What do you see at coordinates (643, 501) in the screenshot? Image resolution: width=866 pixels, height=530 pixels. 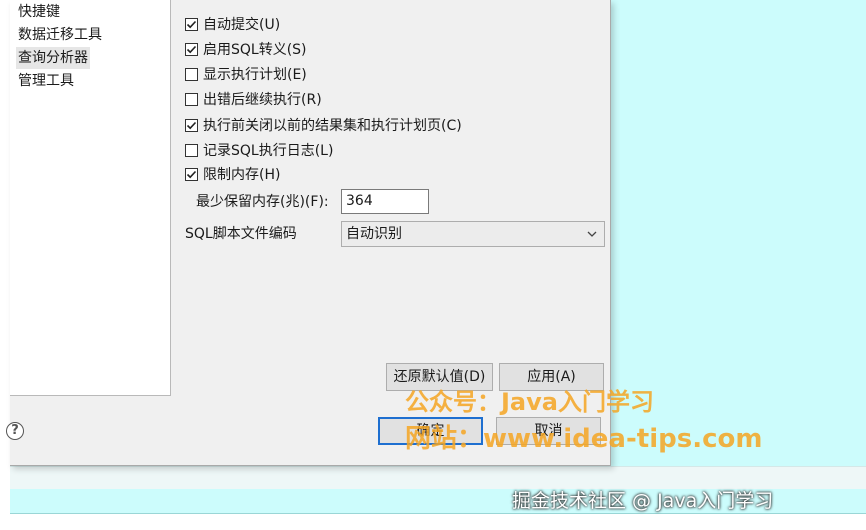 I see `watermark-credit: 掘金技术社区 @ Java入门学习` at bounding box center [643, 501].